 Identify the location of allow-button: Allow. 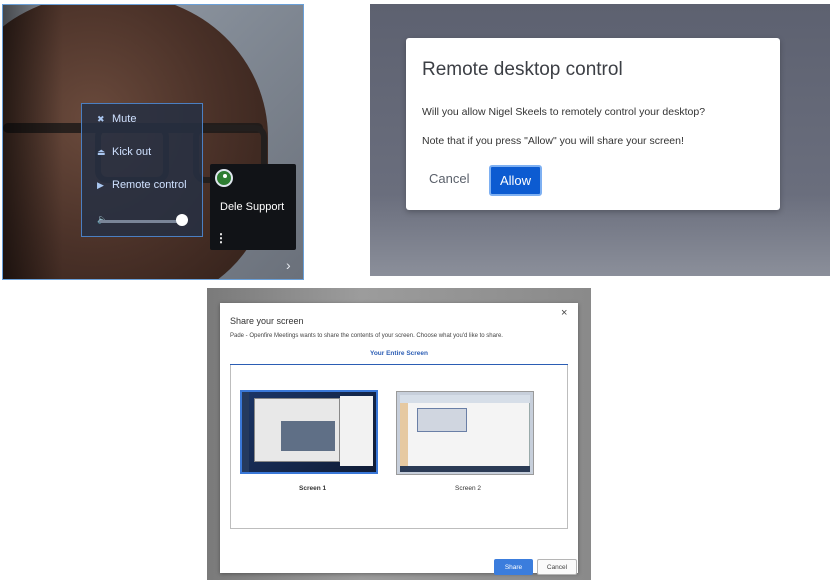
(515, 180).